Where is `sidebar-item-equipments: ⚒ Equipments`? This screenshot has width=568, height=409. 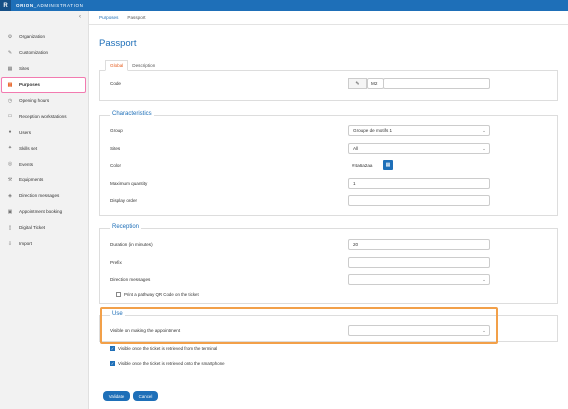 sidebar-item-equipments: ⚒ Equipments is located at coordinates (44, 180).